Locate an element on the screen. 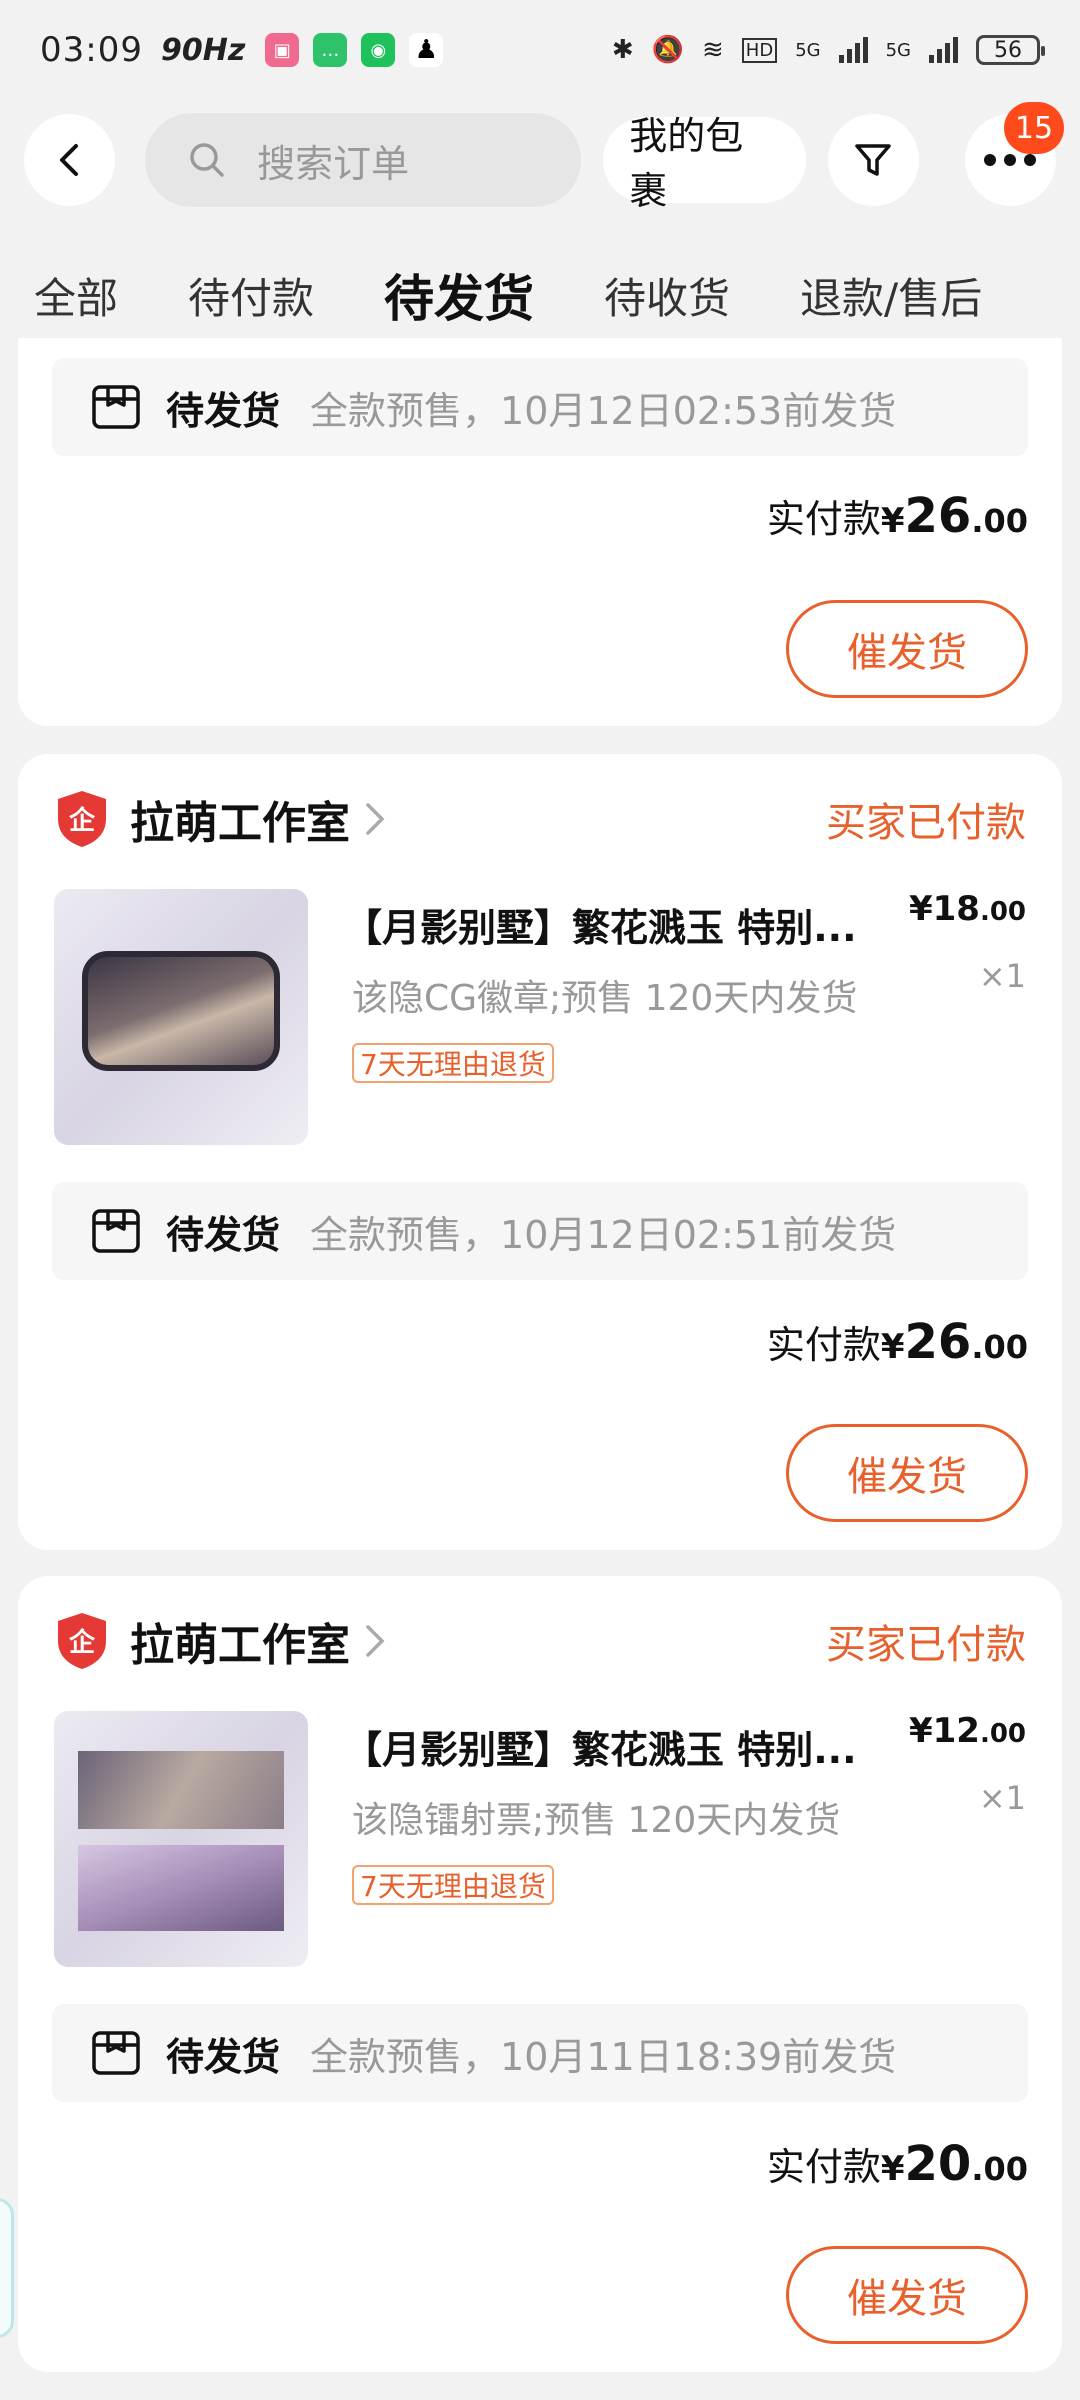 The image size is (1080, 2400). shipping-deadline: 全款预售，10月12日02:51前发货 is located at coordinates (603, 1234).